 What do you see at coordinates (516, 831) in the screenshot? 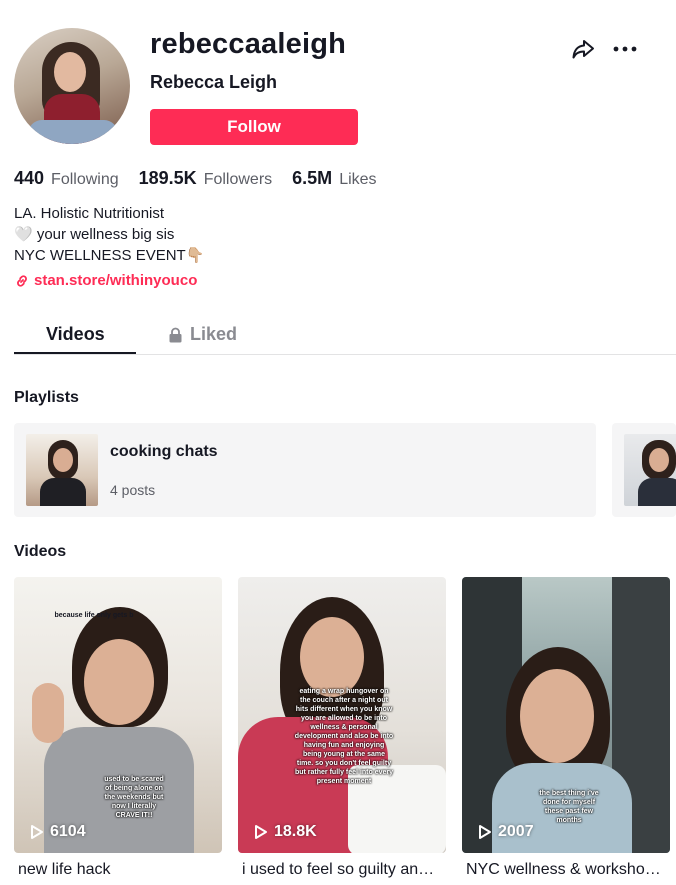
I see `view-count-value: 2007` at bounding box center [516, 831].